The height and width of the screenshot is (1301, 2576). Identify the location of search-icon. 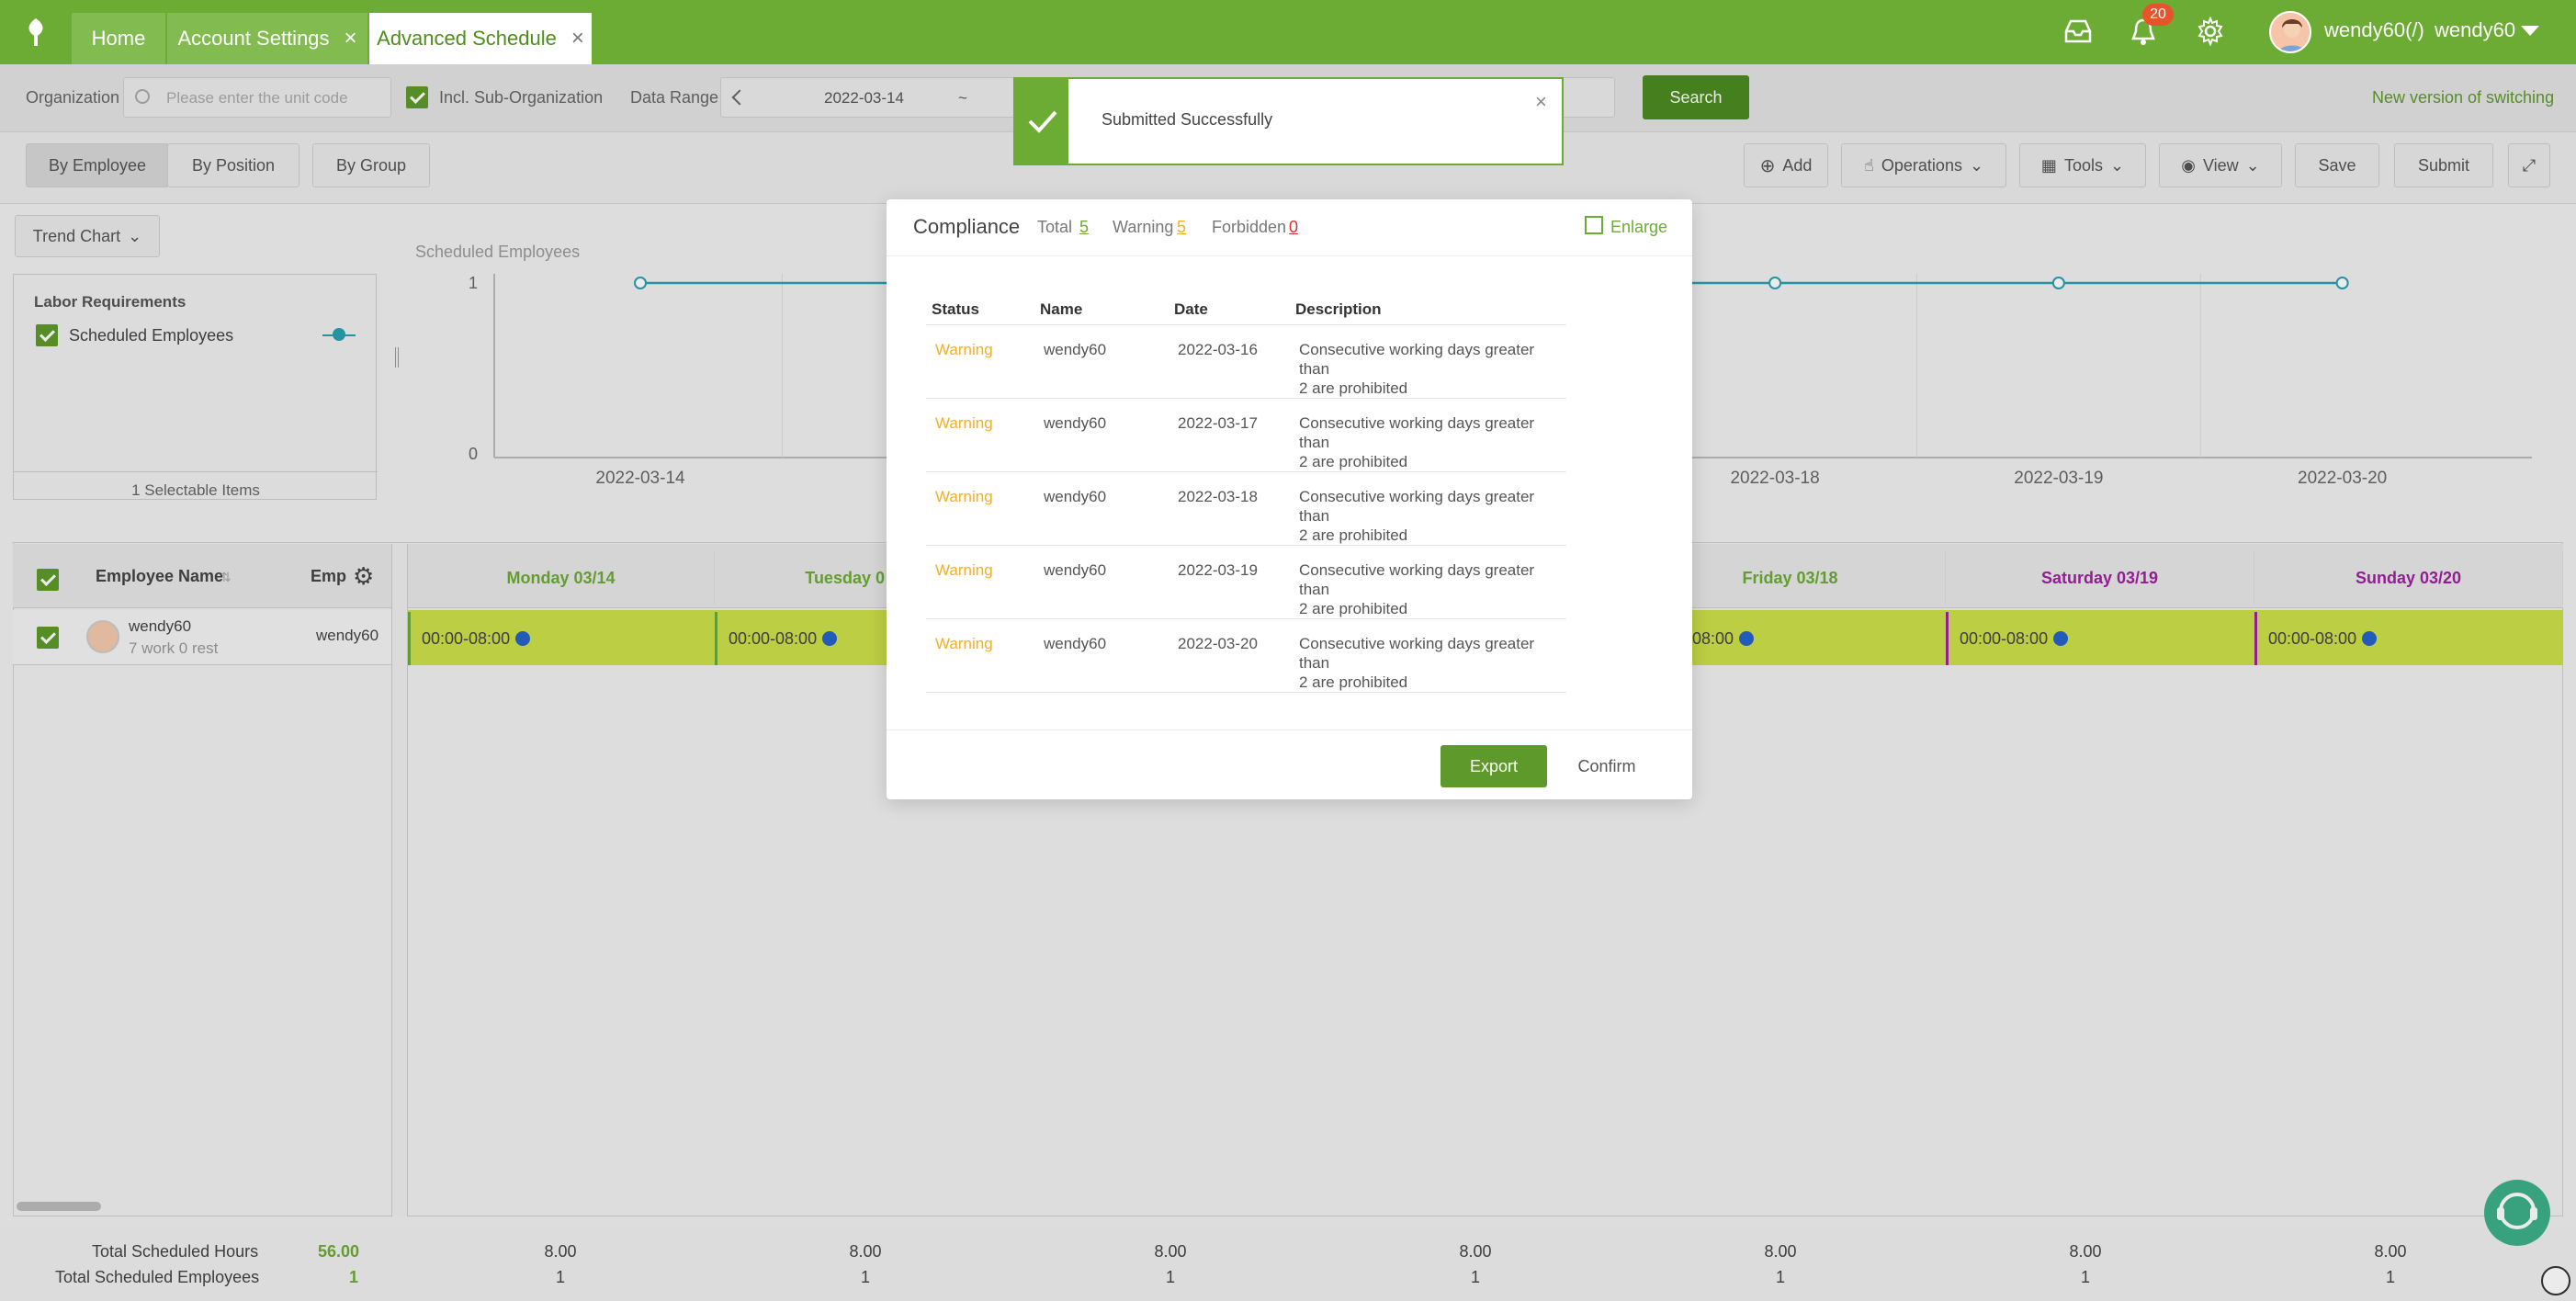
(142, 96).